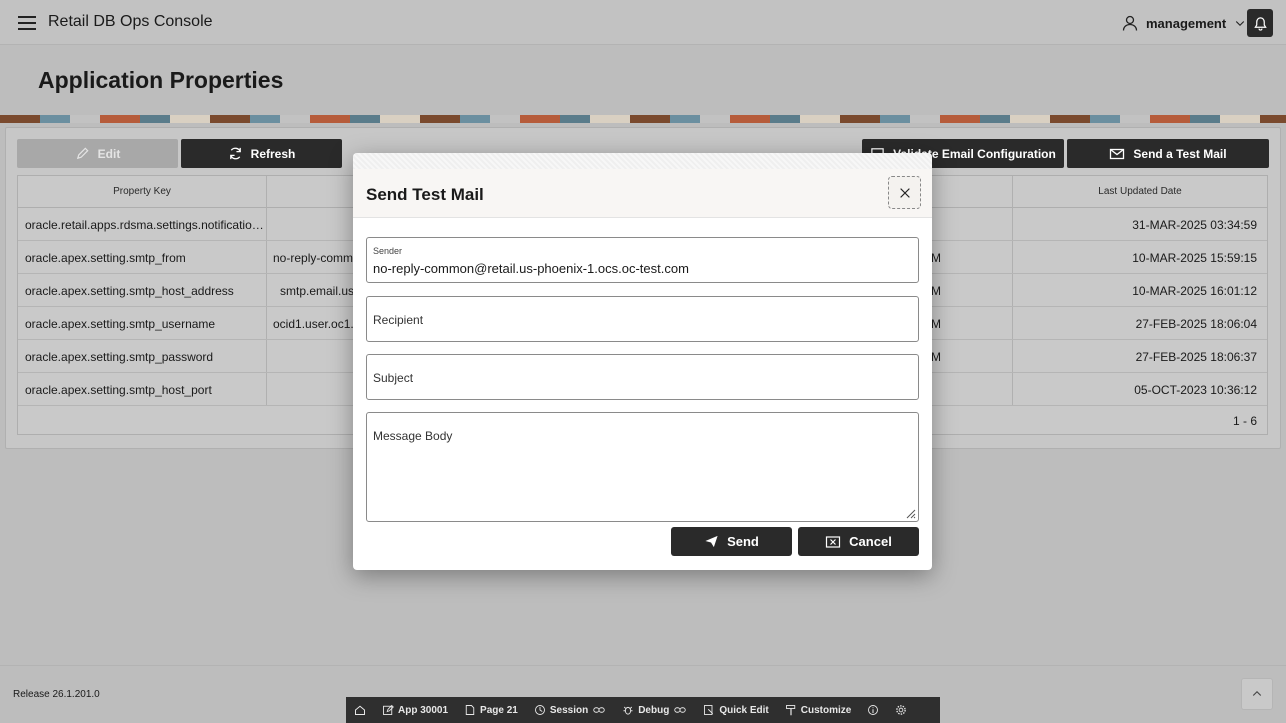  I want to click on dialog-title: Send Test Mail, so click(425, 194).